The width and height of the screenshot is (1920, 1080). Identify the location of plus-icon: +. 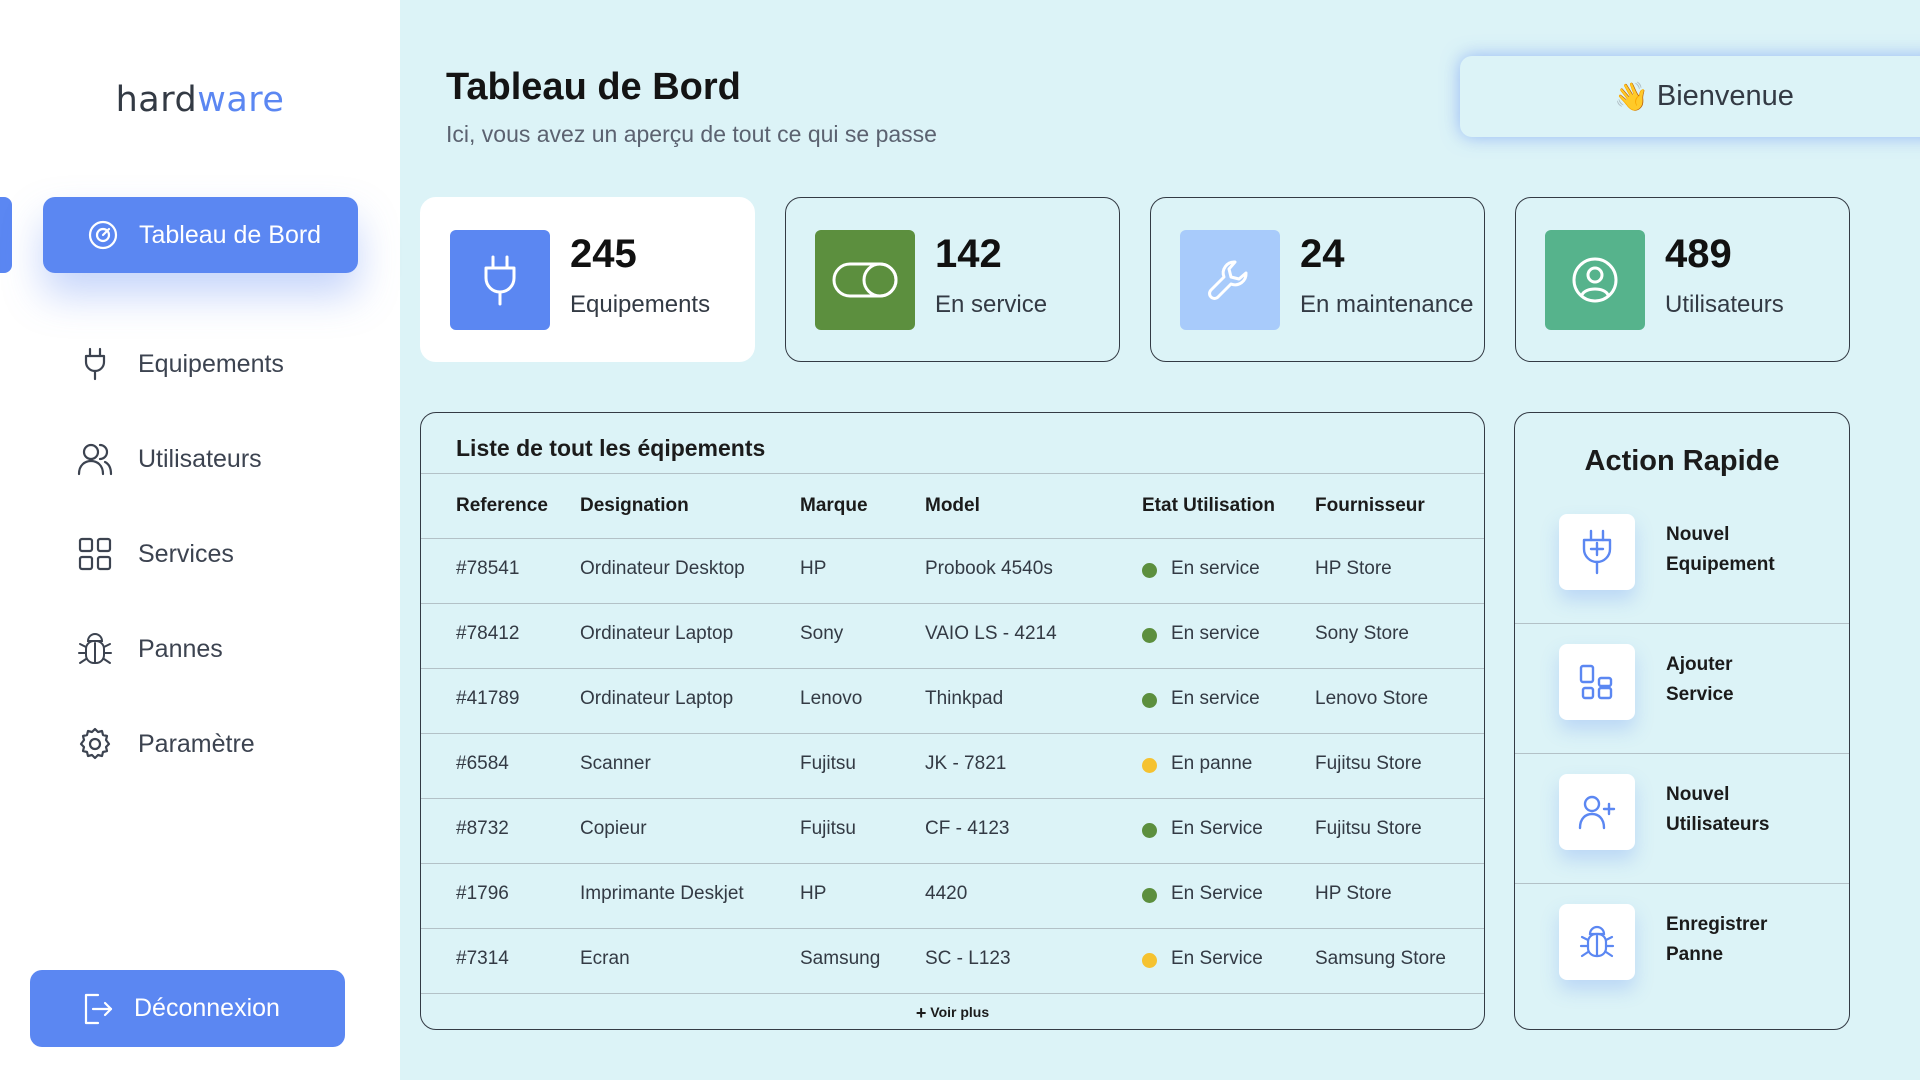
(921, 1013).